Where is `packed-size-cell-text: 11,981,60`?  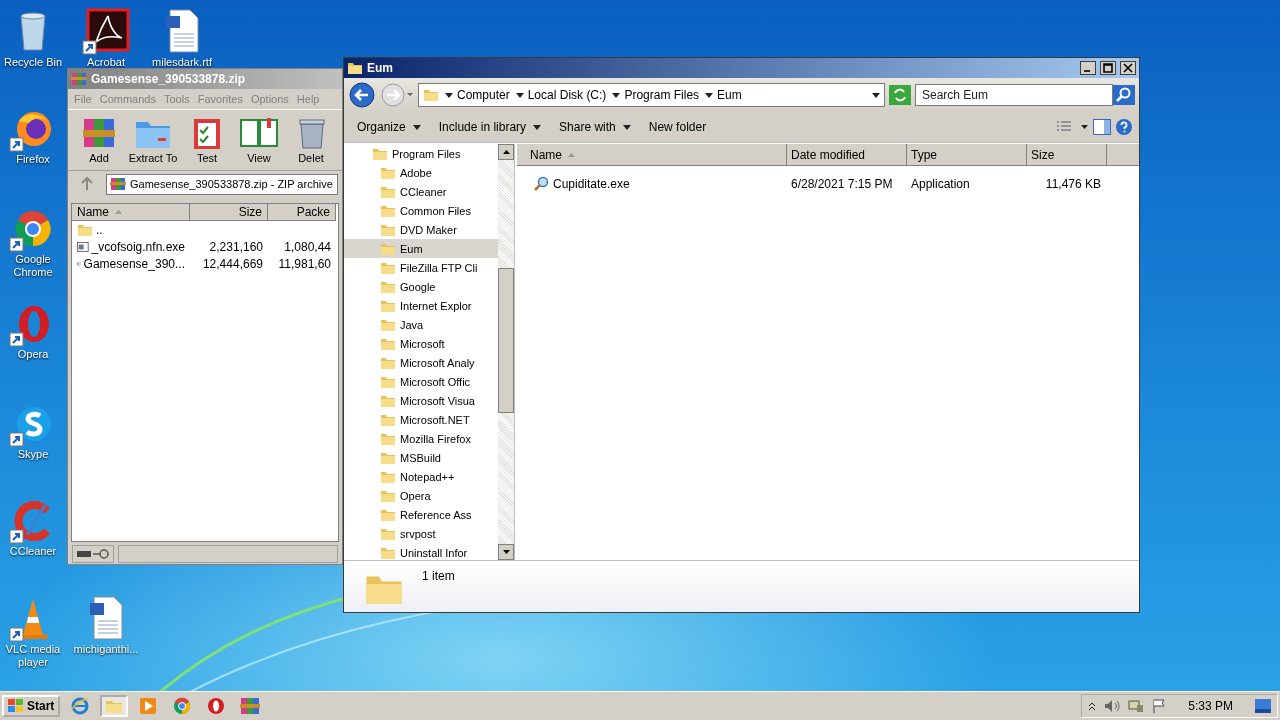
packed-size-cell-text: 11,981,60 is located at coordinates (304, 263).